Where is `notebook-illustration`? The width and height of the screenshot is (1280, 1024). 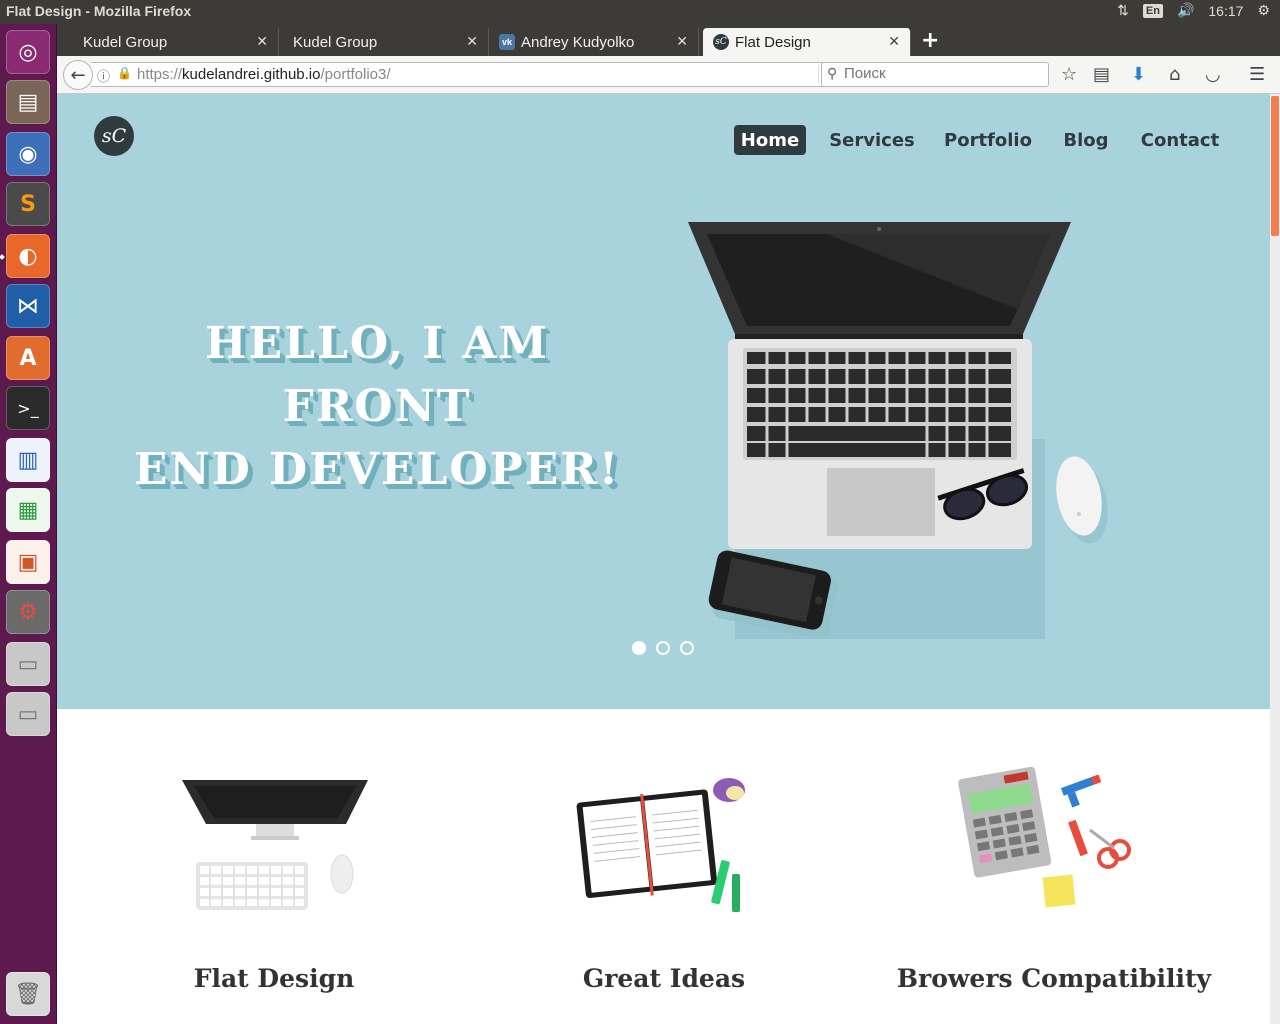
notebook-illustration is located at coordinates (660, 845).